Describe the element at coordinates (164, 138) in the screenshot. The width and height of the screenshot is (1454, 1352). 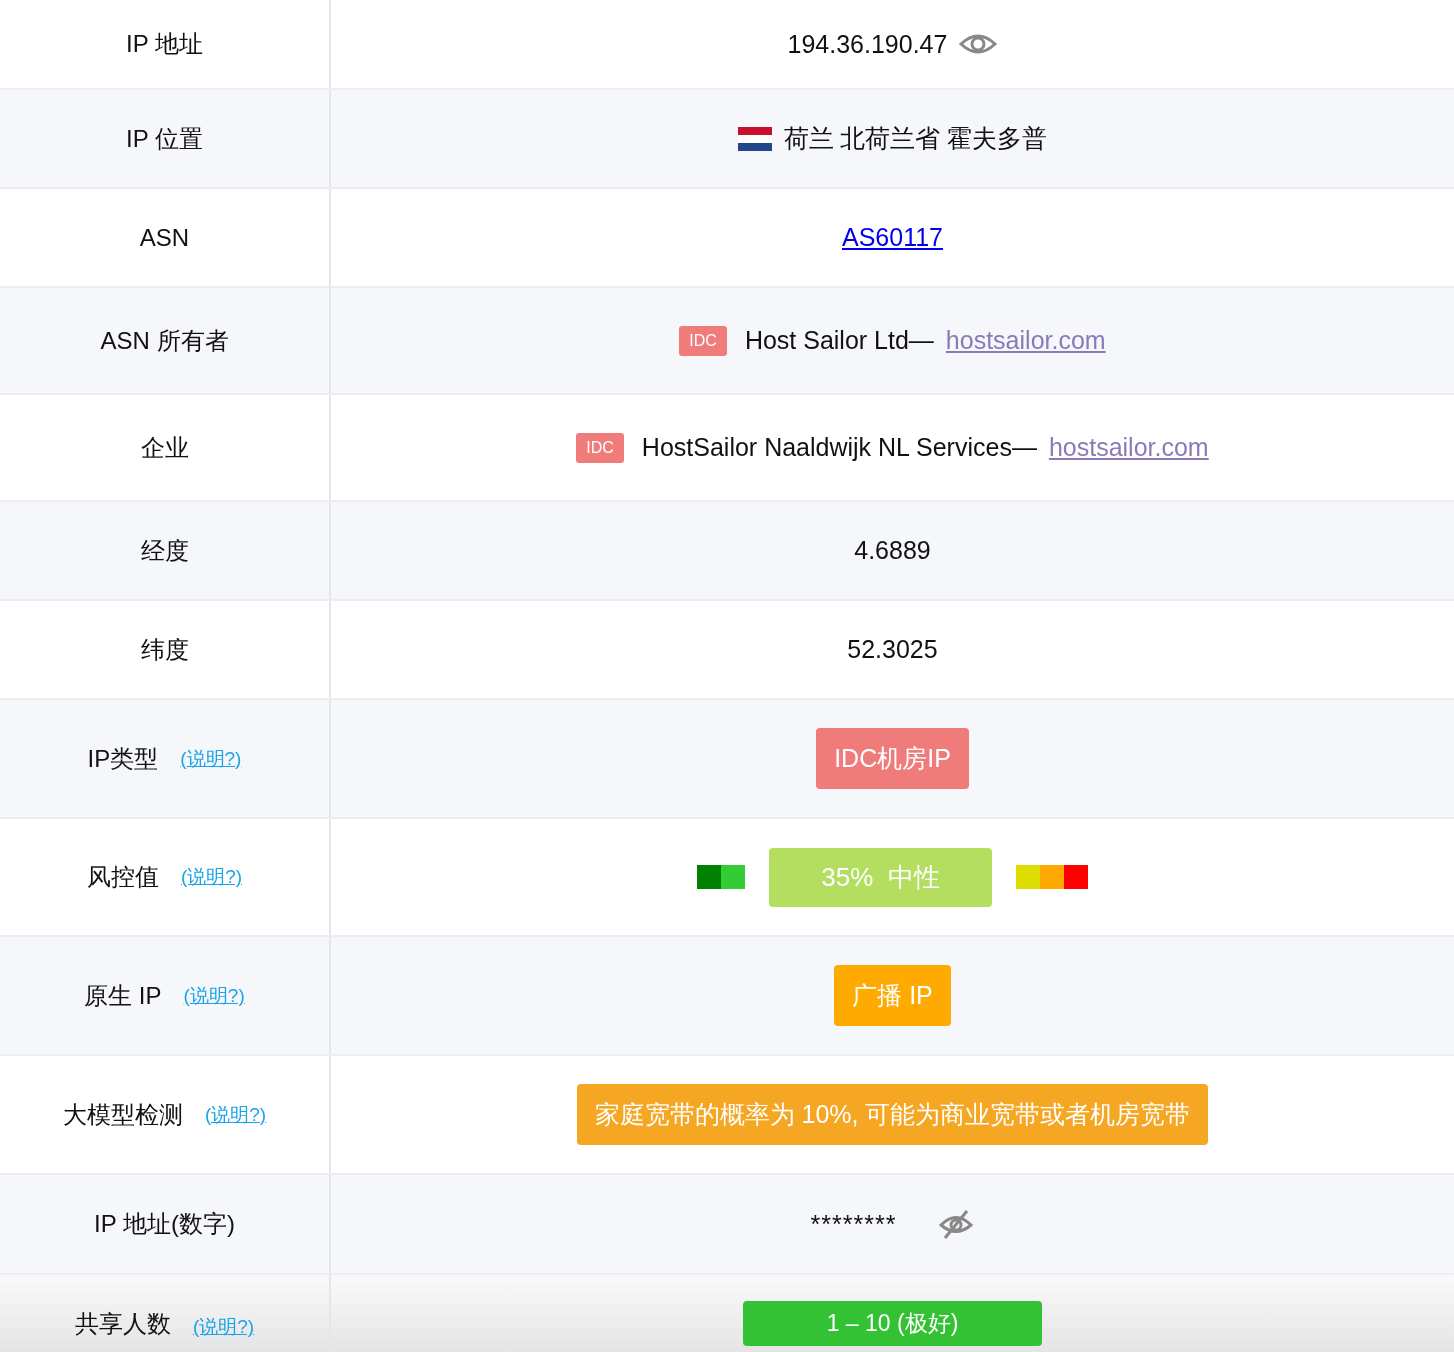
I see `field-label: IP 位置` at that location.